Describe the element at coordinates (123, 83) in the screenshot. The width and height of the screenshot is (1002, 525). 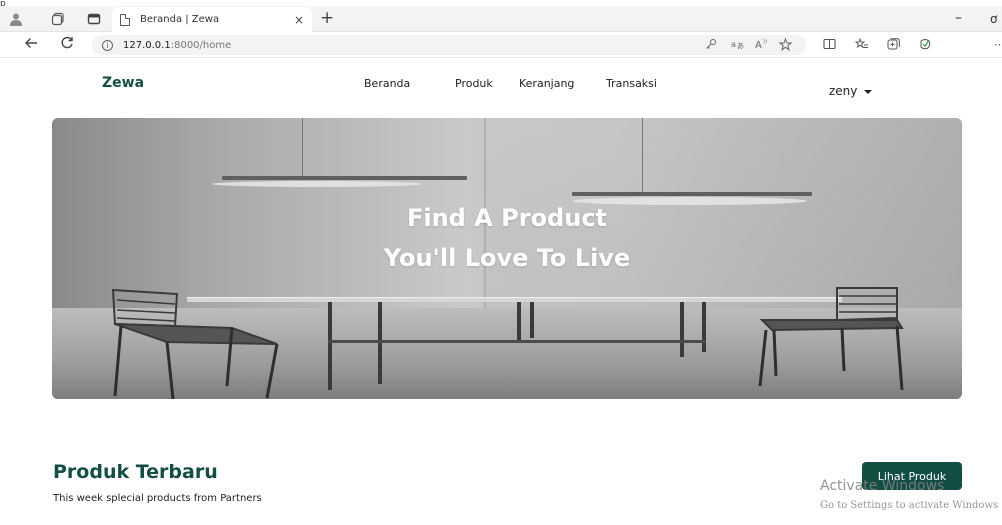
I see `site-brand-logo: Zewa` at that location.